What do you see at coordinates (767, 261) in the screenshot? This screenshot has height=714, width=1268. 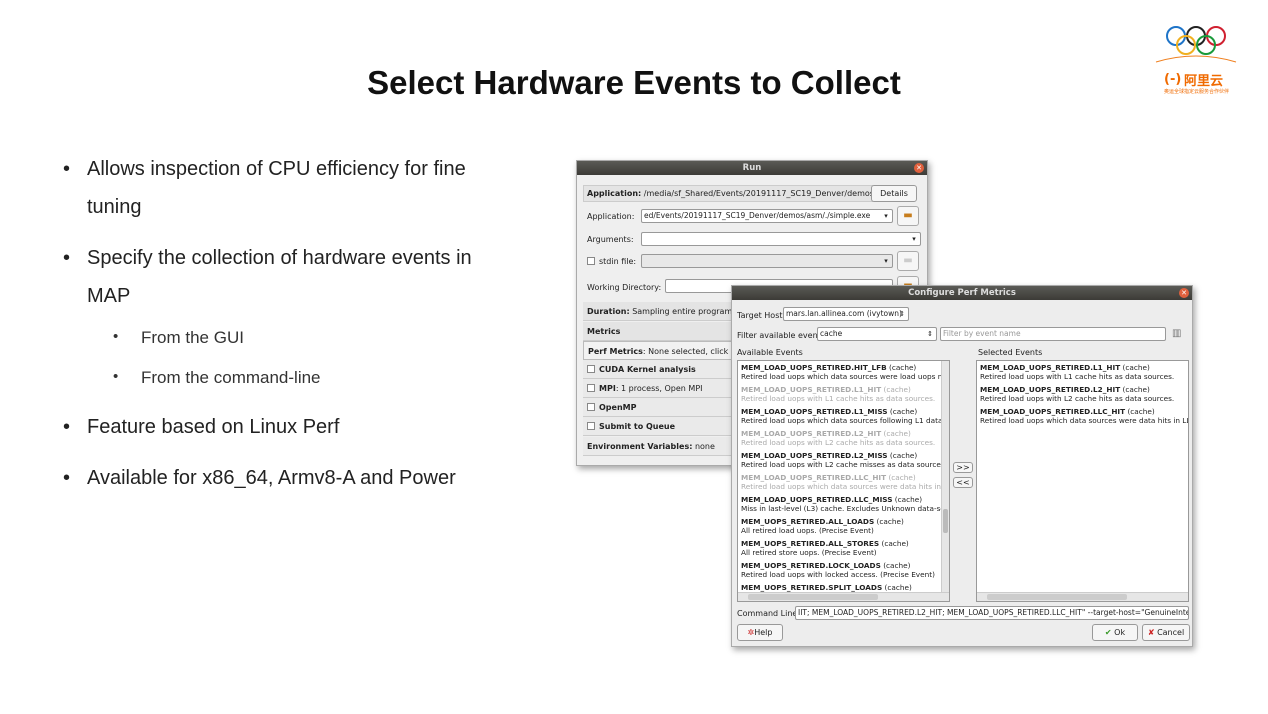 I see `stdin-combo: ▾` at bounding box center [767, 261].